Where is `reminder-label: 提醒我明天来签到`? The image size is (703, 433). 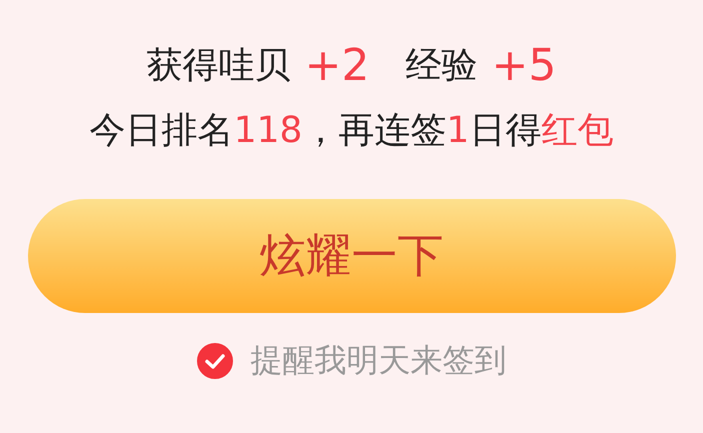
reminder-label: 提醒我明天来签到 is located at coordinates (378, 360).